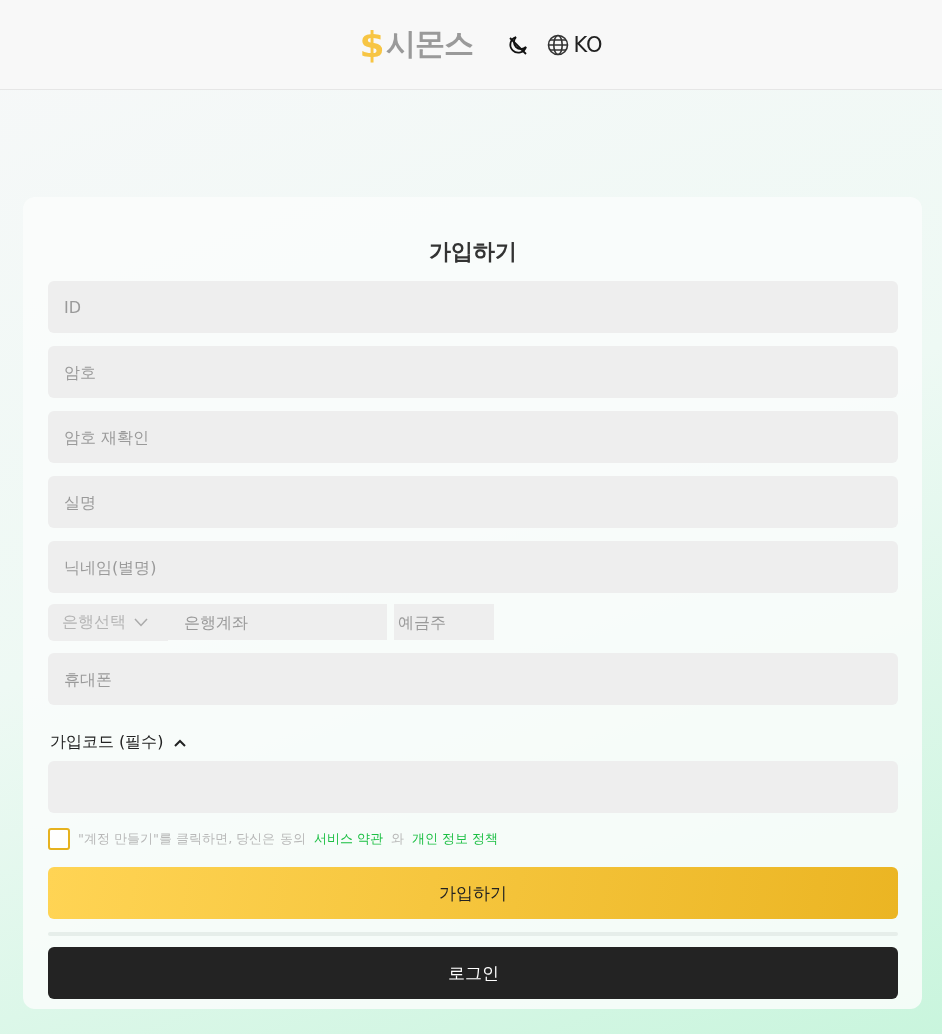  I want to click on chevron-down-icon, so click(141, 622).